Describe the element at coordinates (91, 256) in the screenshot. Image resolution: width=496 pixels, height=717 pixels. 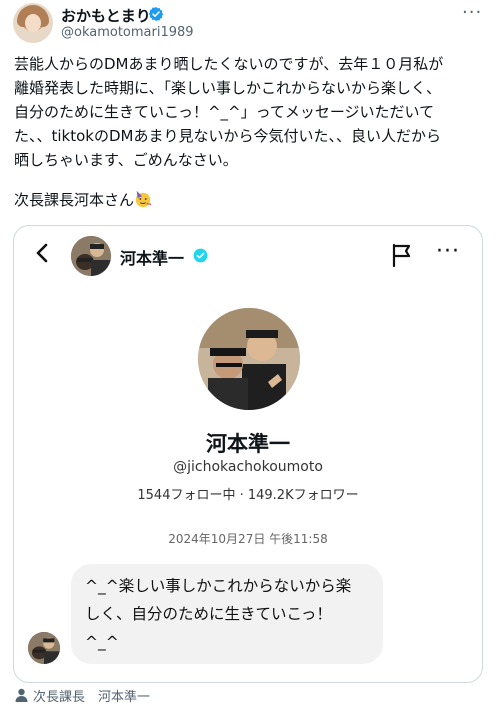
I see `header-avatar` at that location.